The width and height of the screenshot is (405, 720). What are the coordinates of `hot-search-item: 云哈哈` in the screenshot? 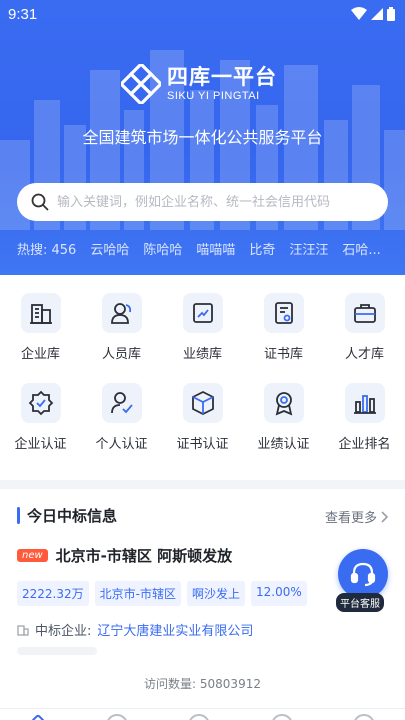 It's located at (109, 248).